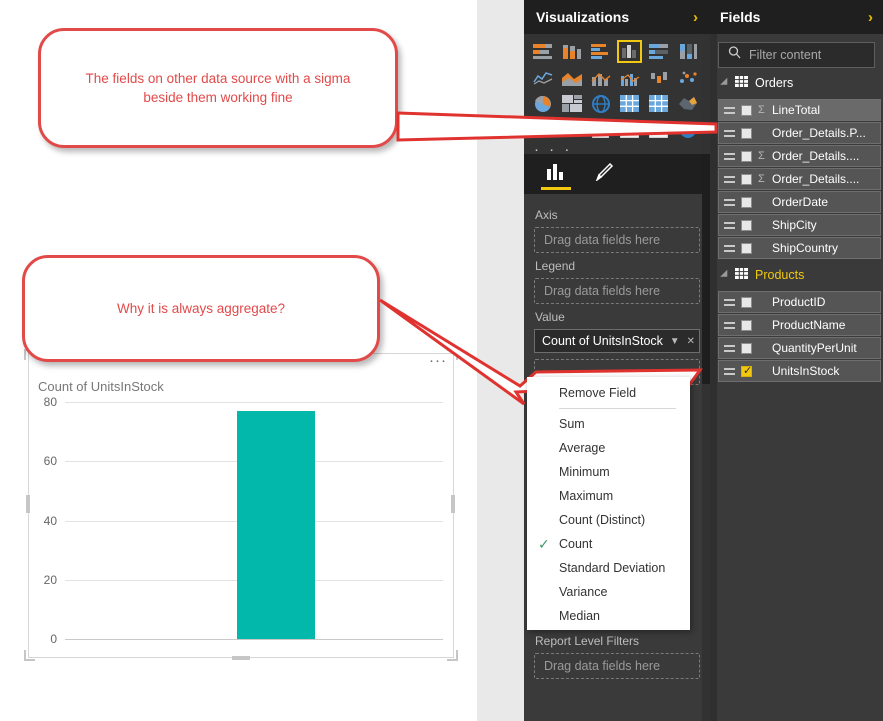  I want to click on viz-icon-pie, so click(542, 103).